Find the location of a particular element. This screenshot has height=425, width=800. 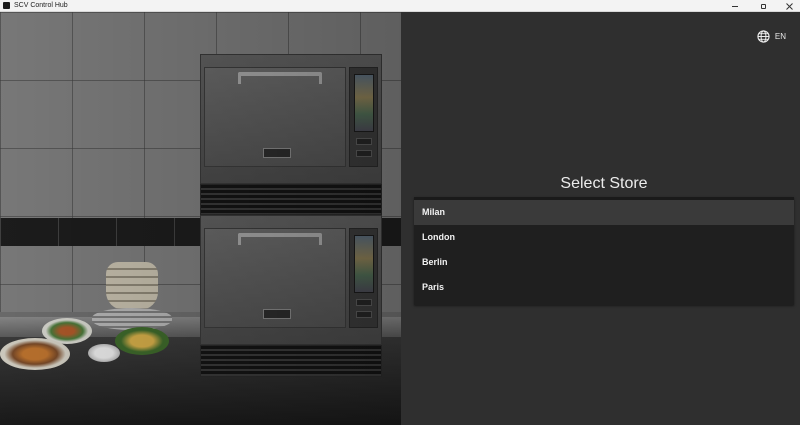

minimize-button is located at coordinates (735, 6).